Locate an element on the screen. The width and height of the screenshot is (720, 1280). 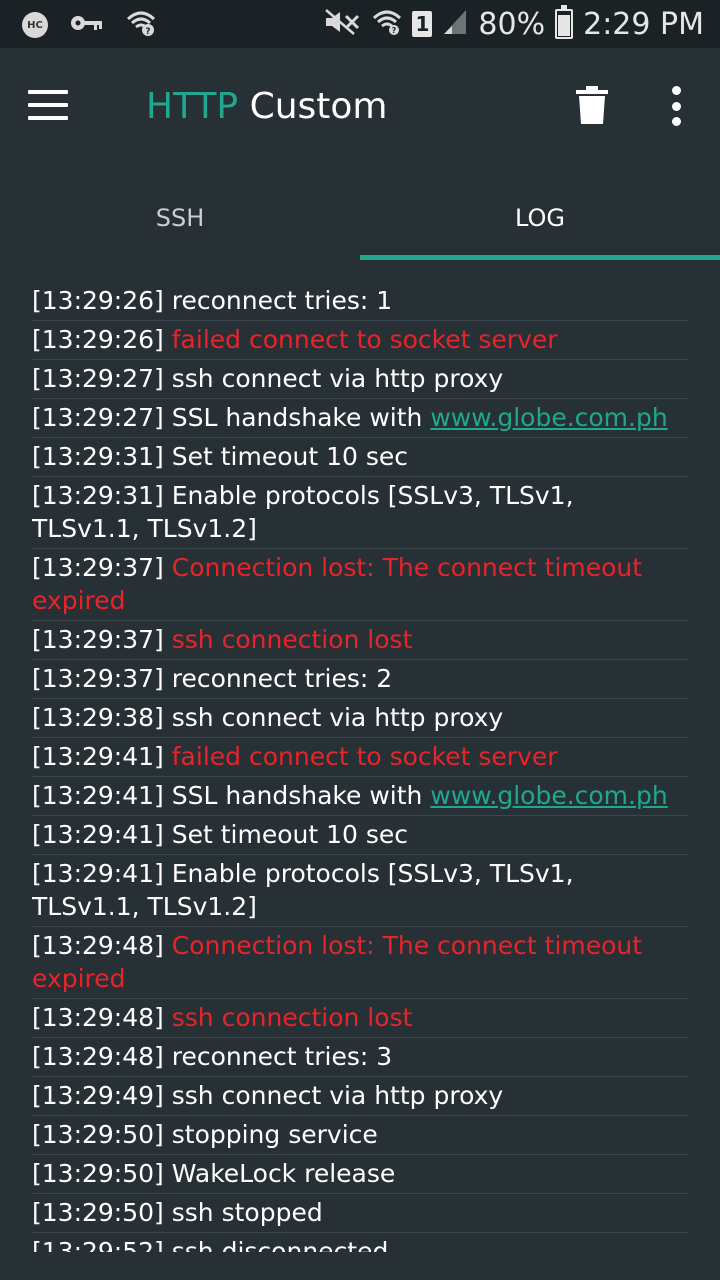
log-line: [13:29:48] reconnect tries: 3 is located at coordinates (360, 1057).